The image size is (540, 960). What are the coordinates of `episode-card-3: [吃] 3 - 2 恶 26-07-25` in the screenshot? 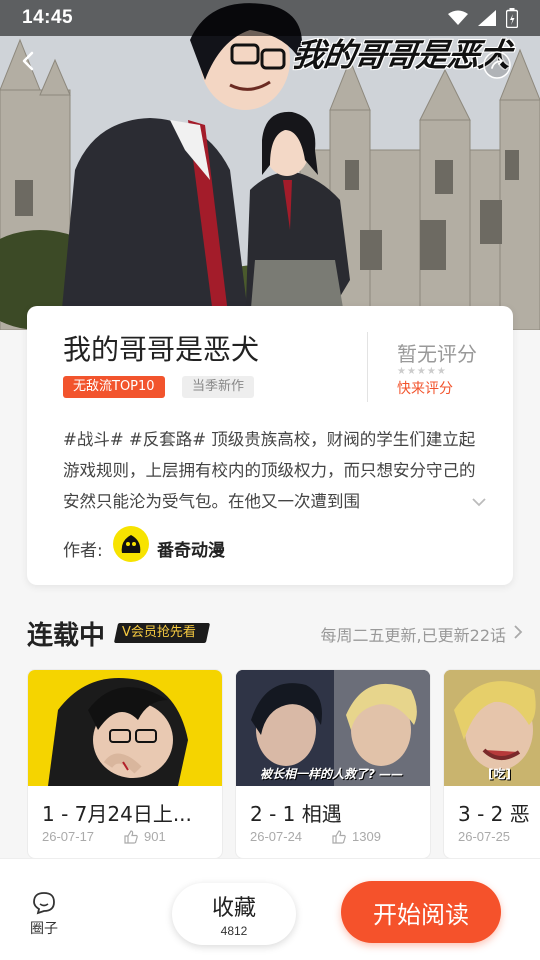 It's located at (491, 764).